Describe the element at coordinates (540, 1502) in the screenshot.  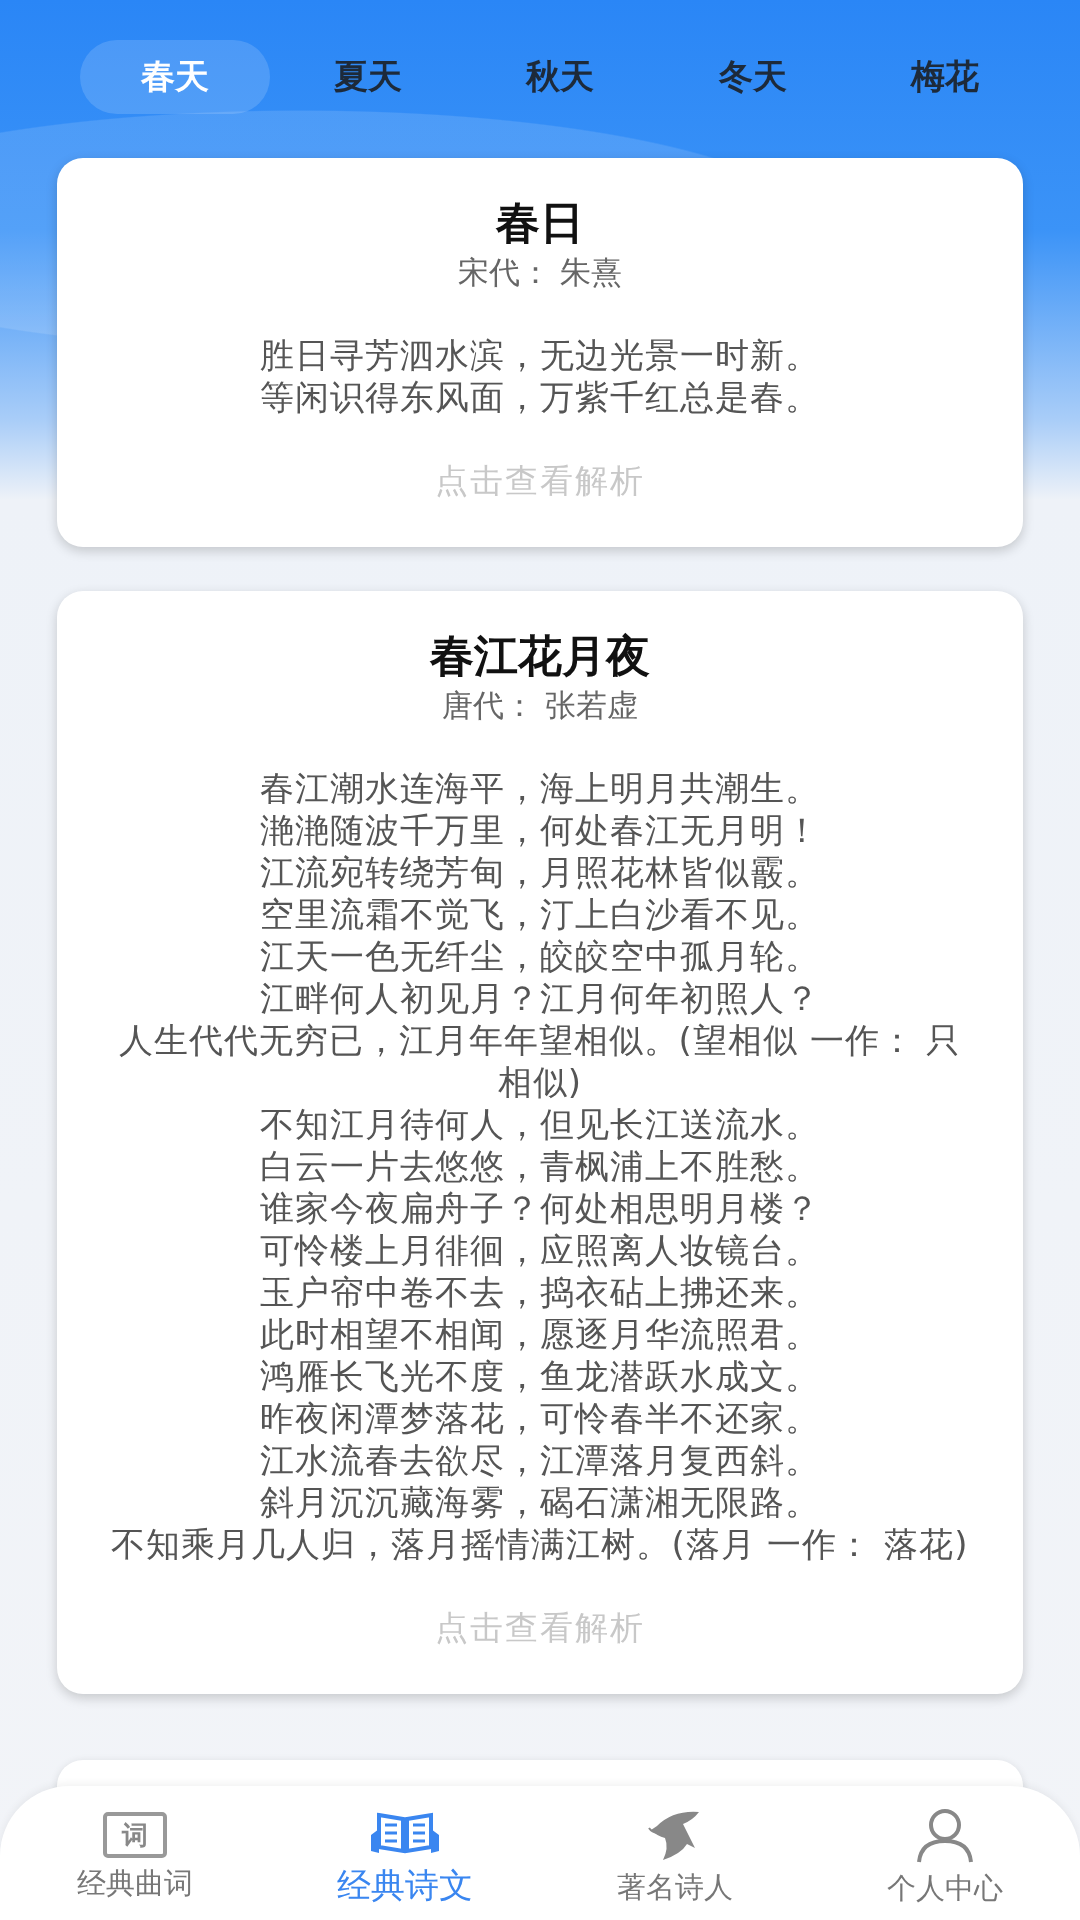
I see `poem-line: 斜月沉沉藏海雾，碣石潇湘无限路。` at that location.